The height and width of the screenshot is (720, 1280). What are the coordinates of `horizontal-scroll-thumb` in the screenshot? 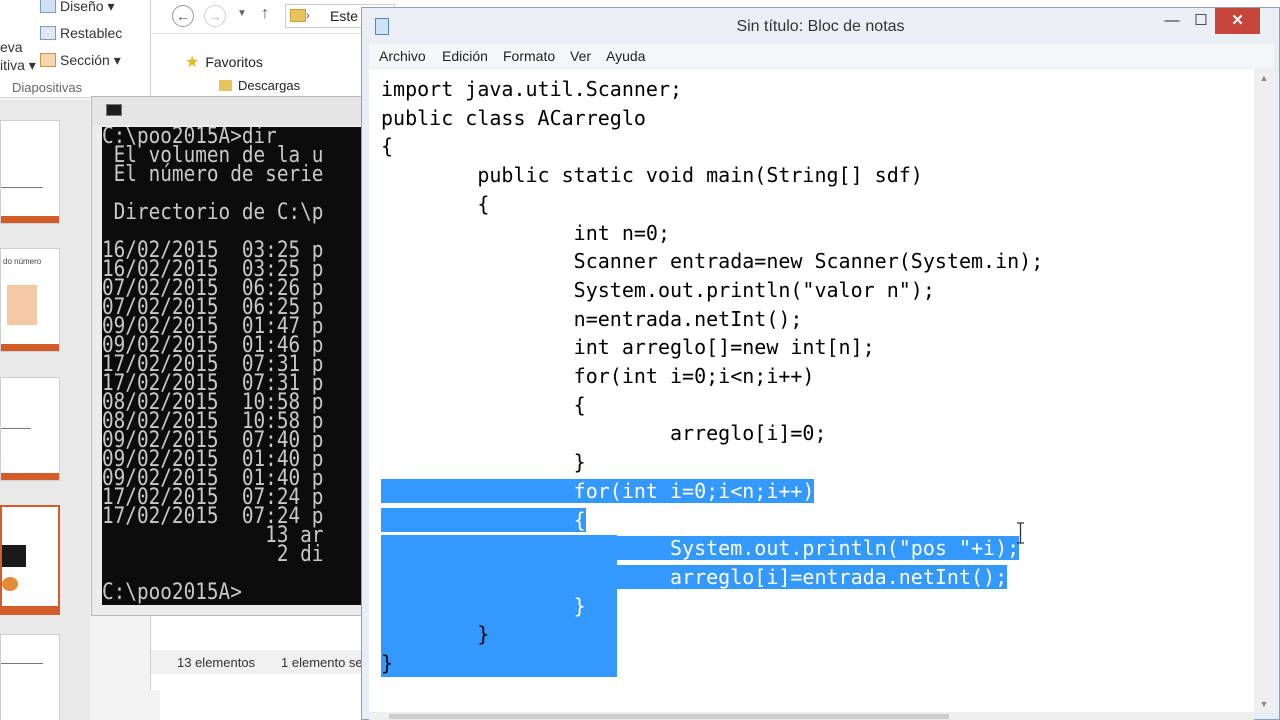 It's located at (669, 716).